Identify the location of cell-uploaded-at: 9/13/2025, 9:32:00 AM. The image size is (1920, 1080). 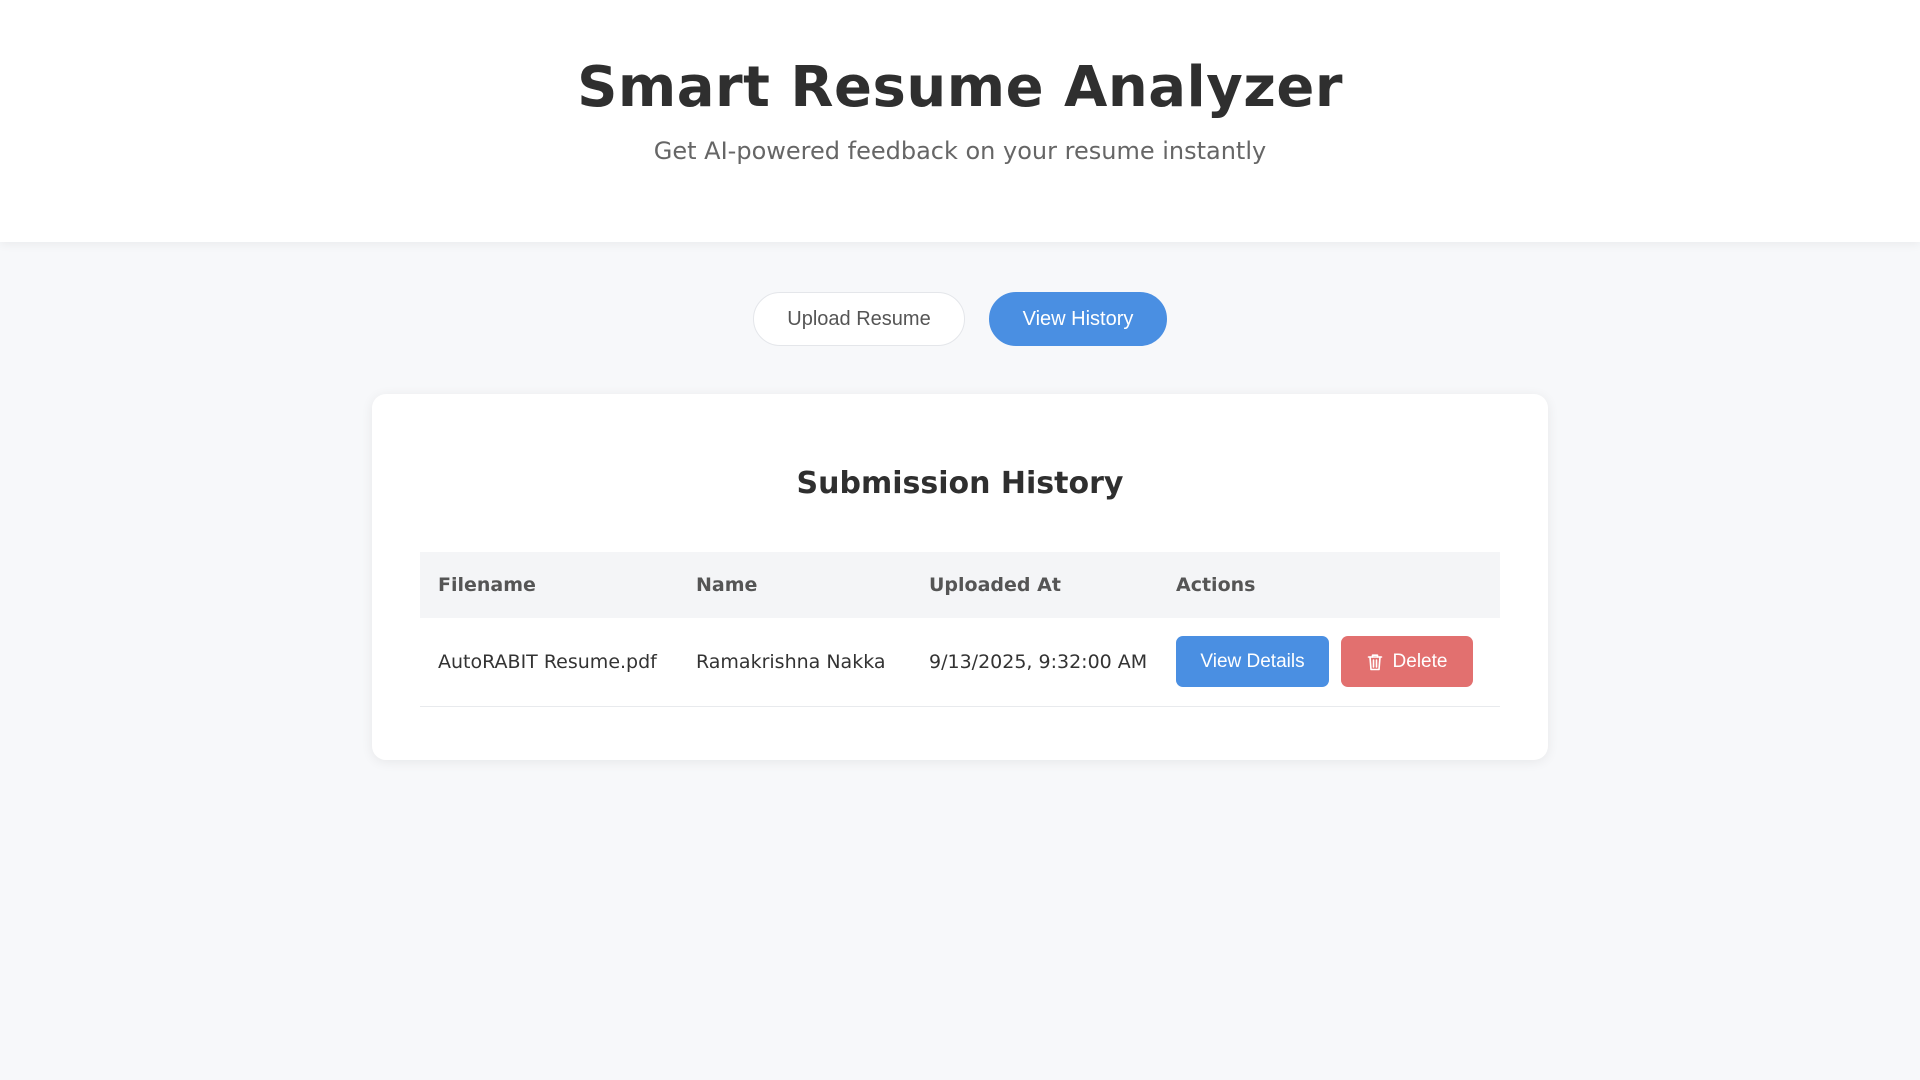
(1038, 661).